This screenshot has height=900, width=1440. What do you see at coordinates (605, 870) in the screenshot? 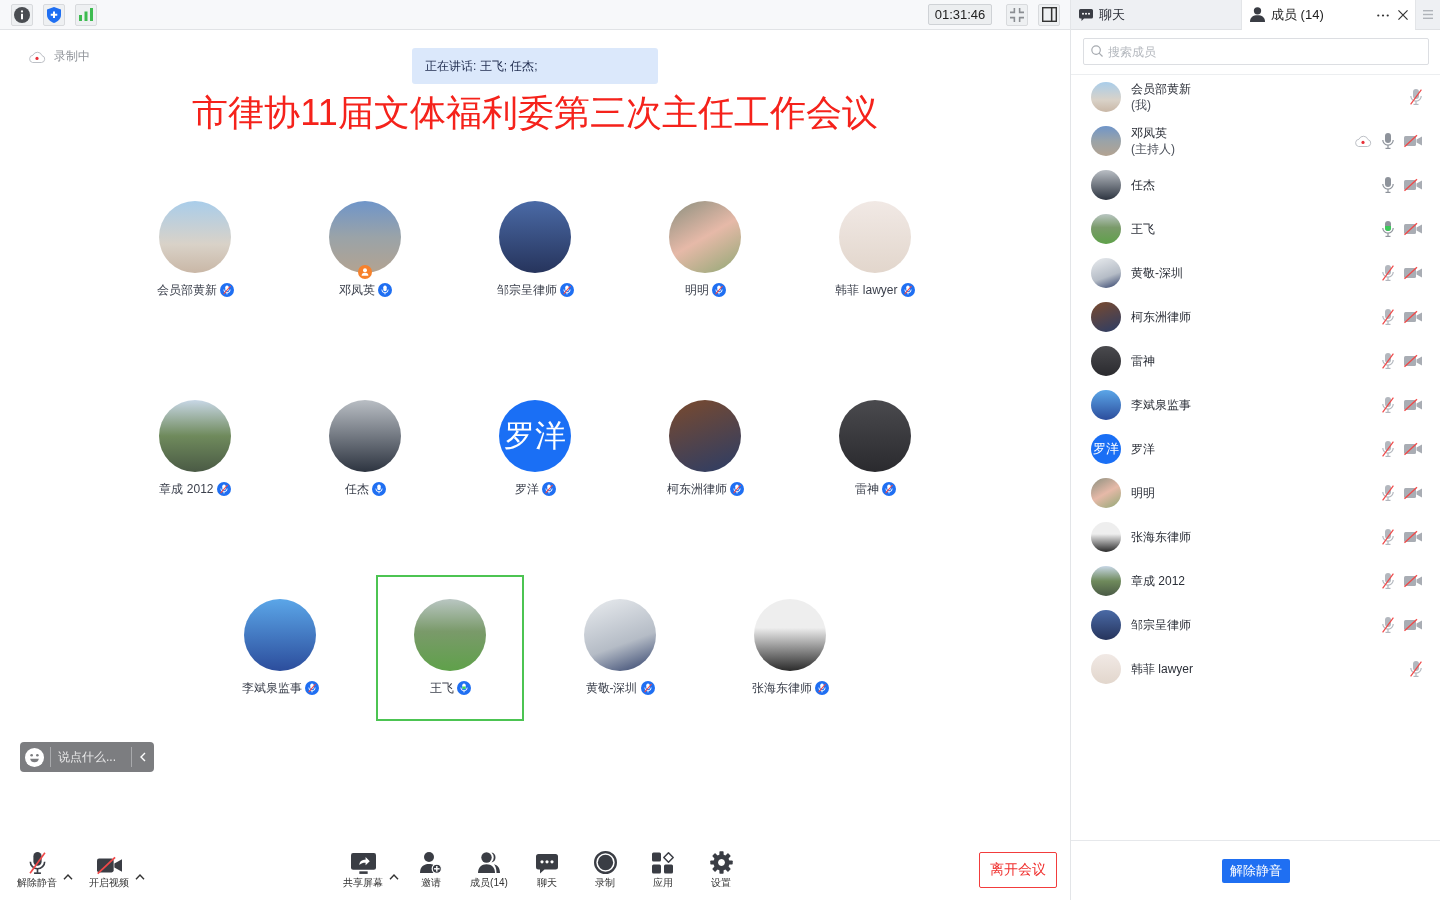
I see `record-button: 录制` at bounding box center [605, 870].